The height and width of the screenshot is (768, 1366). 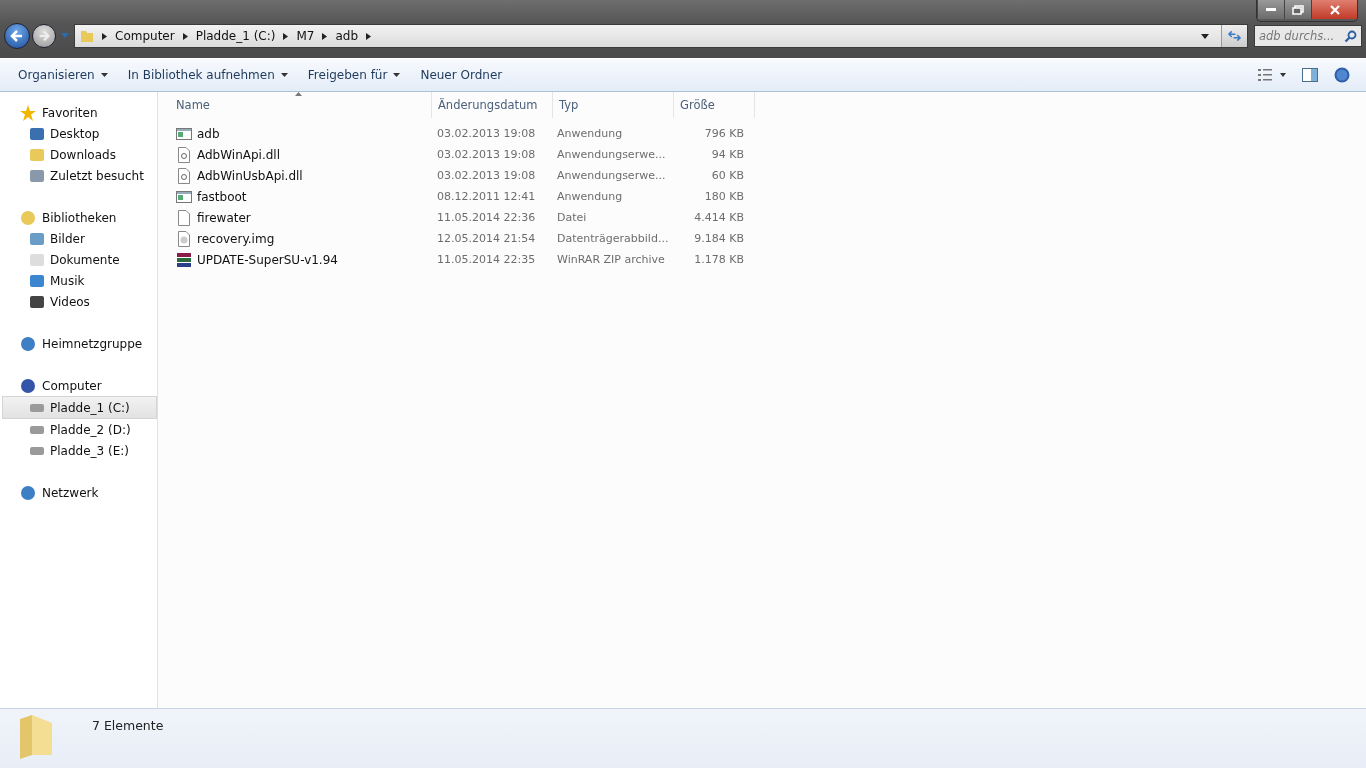 I want to click on nav-item-label: Pladde_1 (C:), so click(x=90, y=407).